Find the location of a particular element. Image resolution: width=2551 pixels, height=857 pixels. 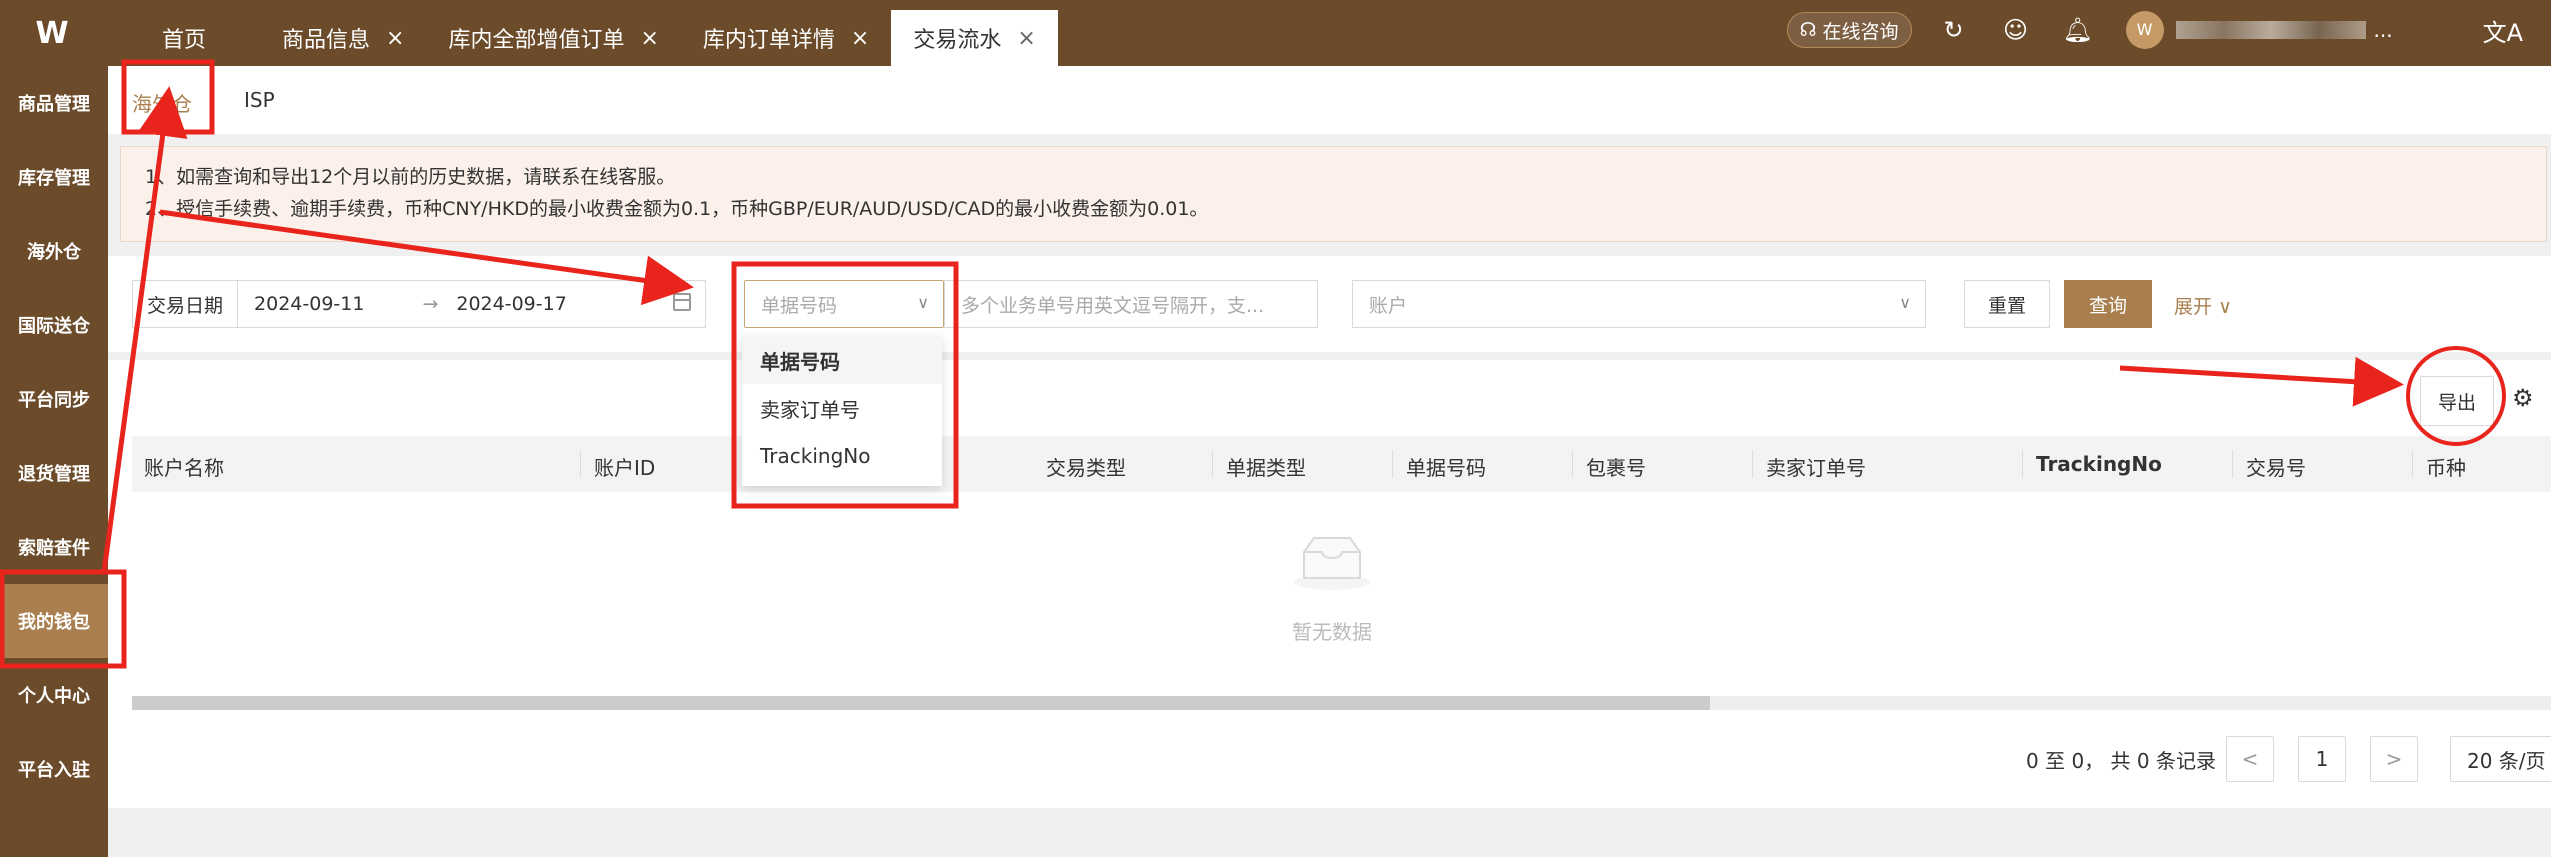

dropdown-option: 单据号码 is located at coordinates (842, 360).